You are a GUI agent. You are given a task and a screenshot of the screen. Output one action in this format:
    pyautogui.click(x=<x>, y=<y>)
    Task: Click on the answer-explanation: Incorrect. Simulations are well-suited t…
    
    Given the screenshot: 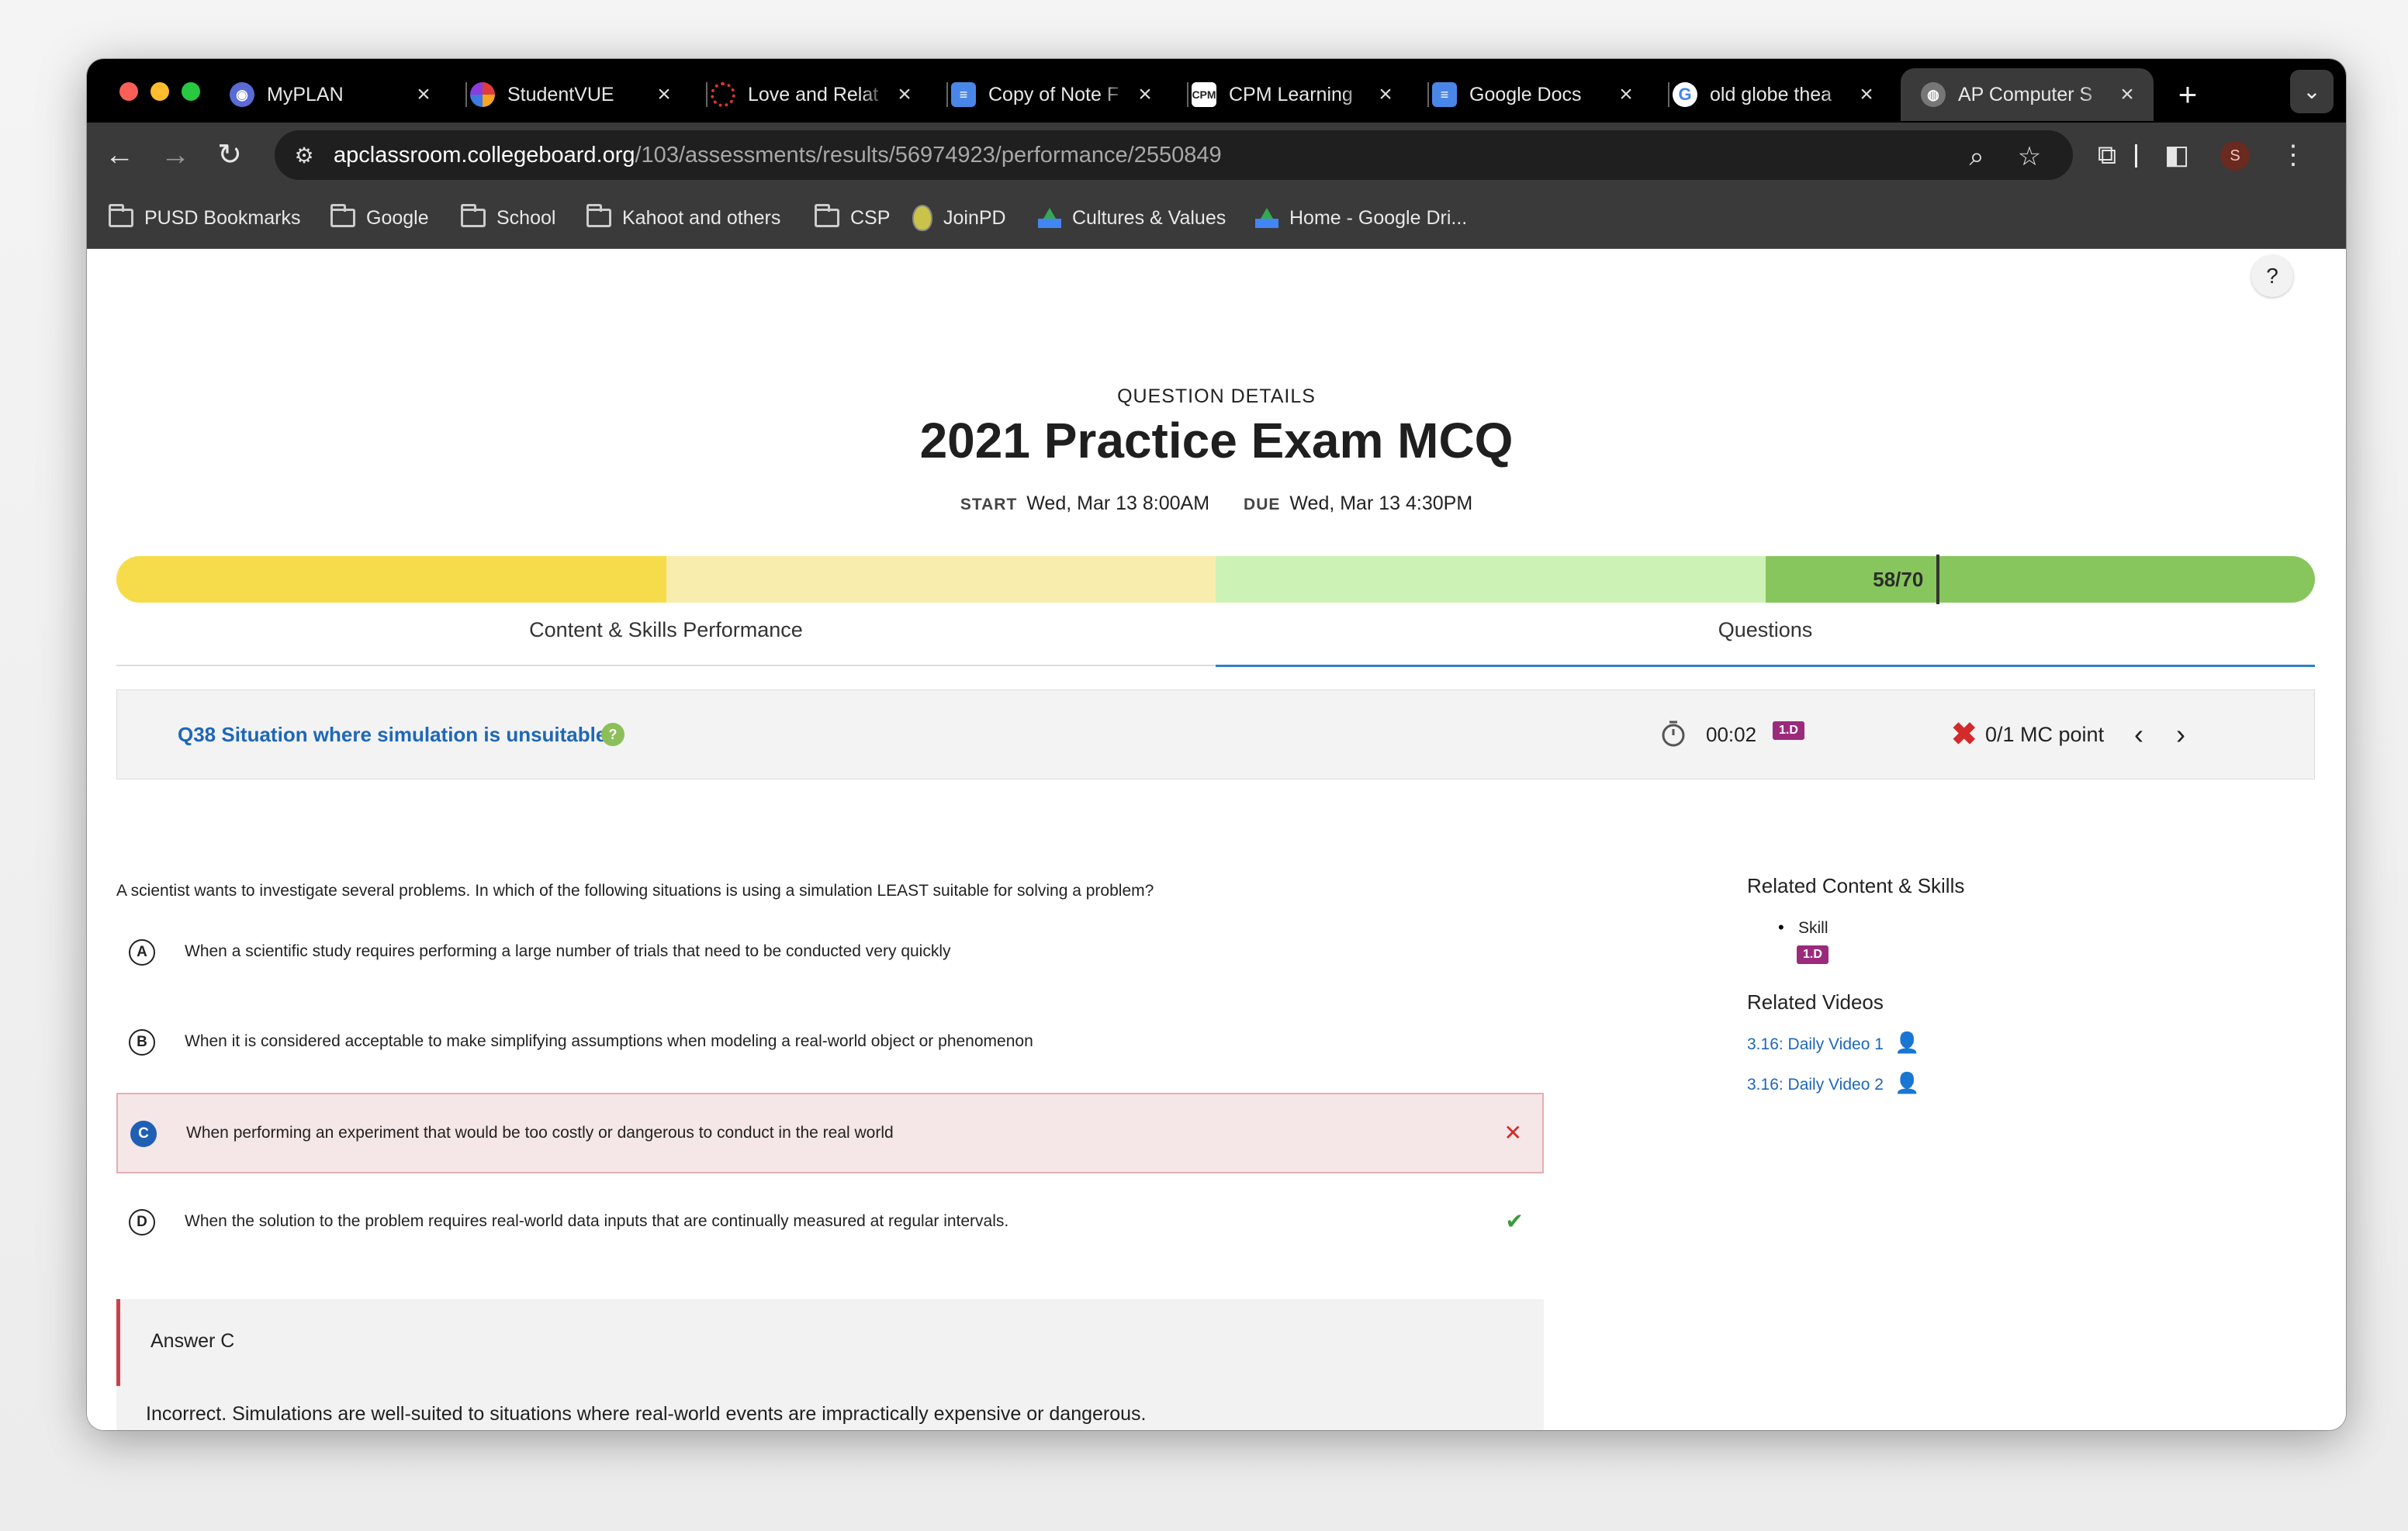 What is the action you would take?
    pyautogui.click(x=646, y=1414)
    